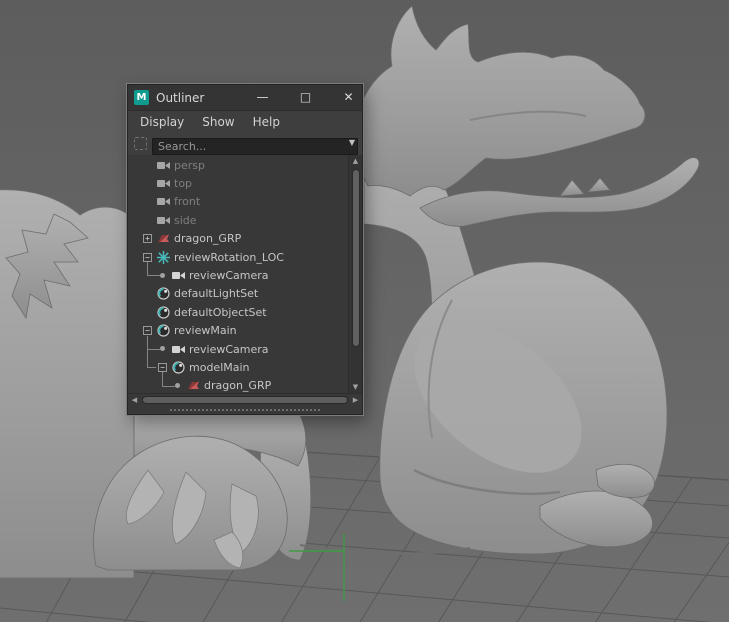 The width and height of the screenshot is (729, 622). I want to click on tree-row-modelMain: − modelMain, so click(244, 368).